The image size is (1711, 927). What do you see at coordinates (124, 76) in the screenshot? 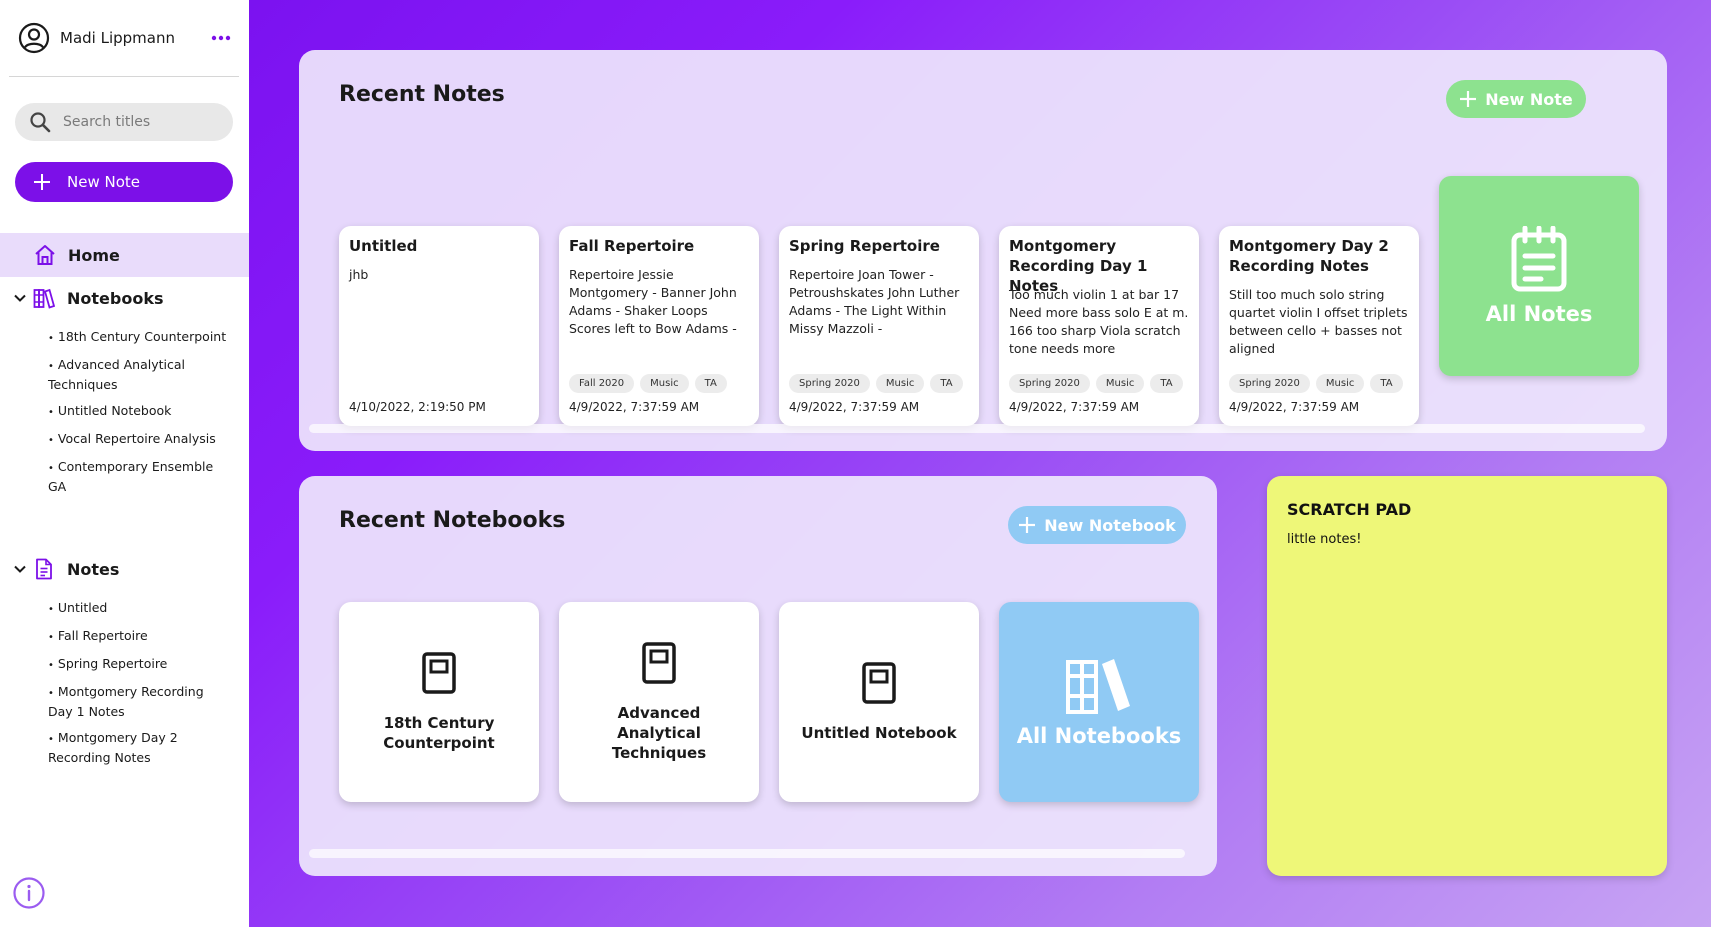
I see `sidebar-divider` at bounding box center [124, 76].